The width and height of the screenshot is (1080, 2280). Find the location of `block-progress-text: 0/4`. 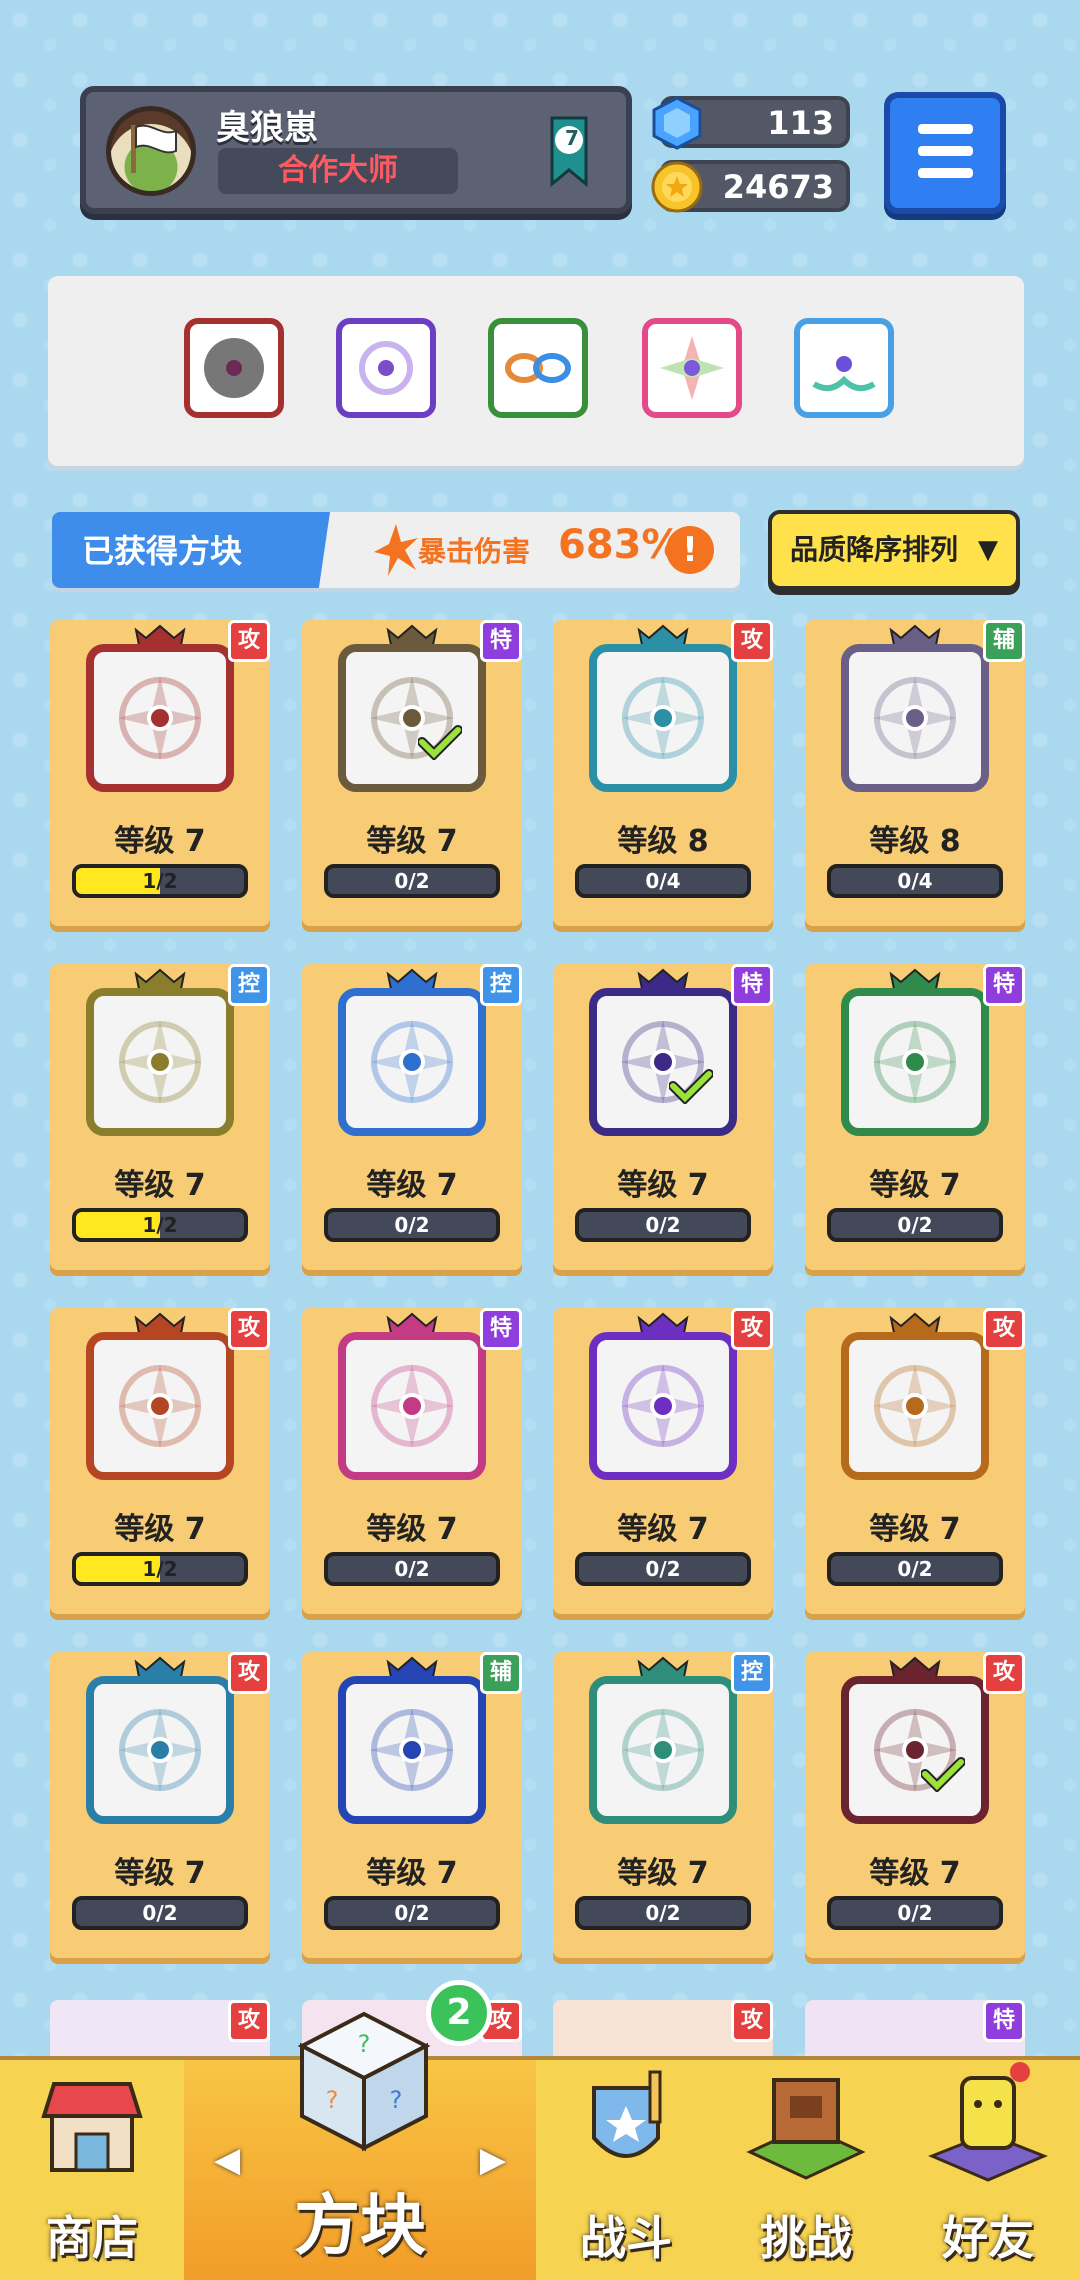

block-progress-text: 0/4 is located at coordinates (915, 881).